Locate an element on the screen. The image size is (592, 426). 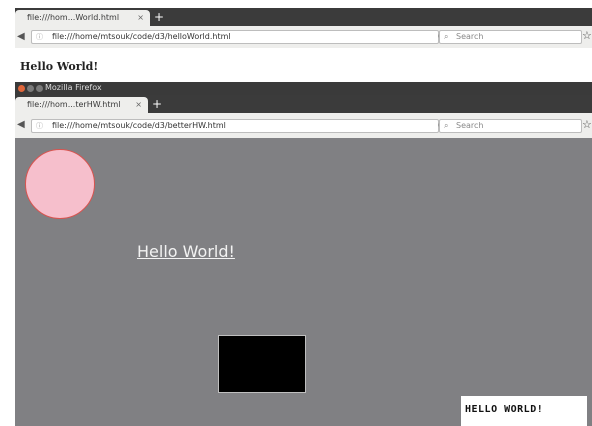
tab-title: file:///hom...terHW.html is located at coordinates (74, 104).